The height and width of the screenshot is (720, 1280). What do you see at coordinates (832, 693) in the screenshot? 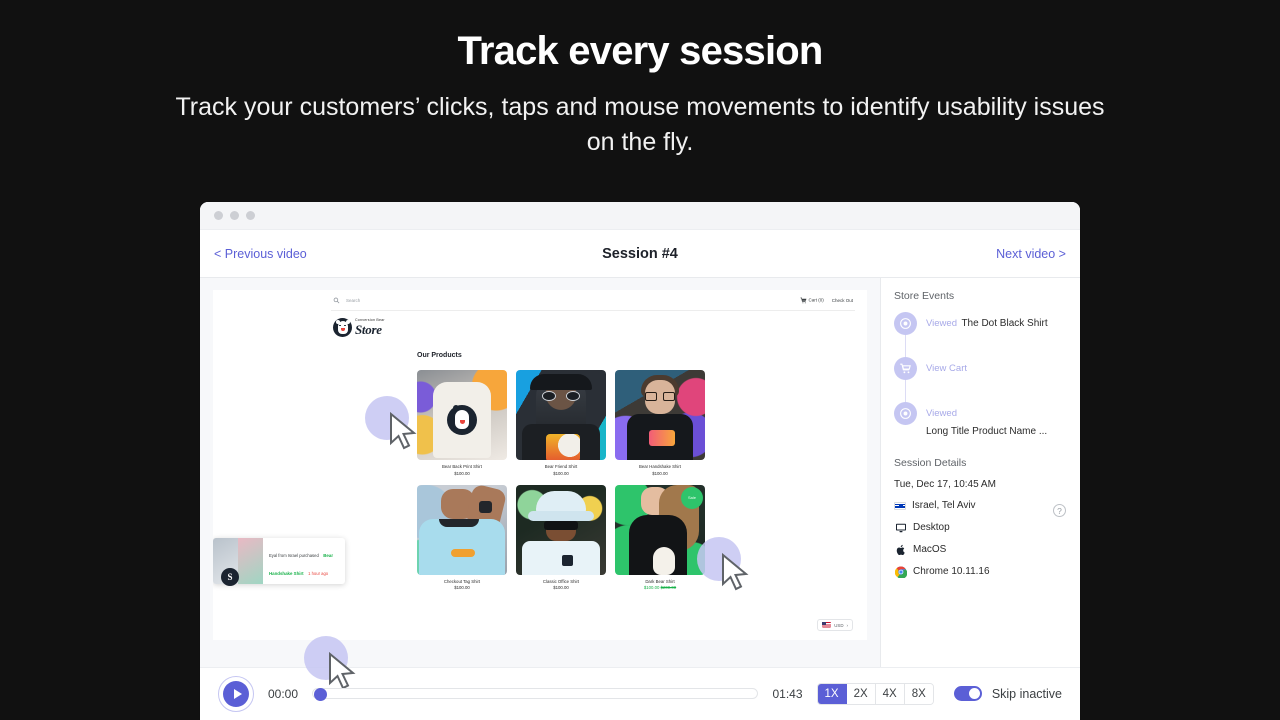
I see `speed-button-1x: 1X` at bounding box center [832, 693].